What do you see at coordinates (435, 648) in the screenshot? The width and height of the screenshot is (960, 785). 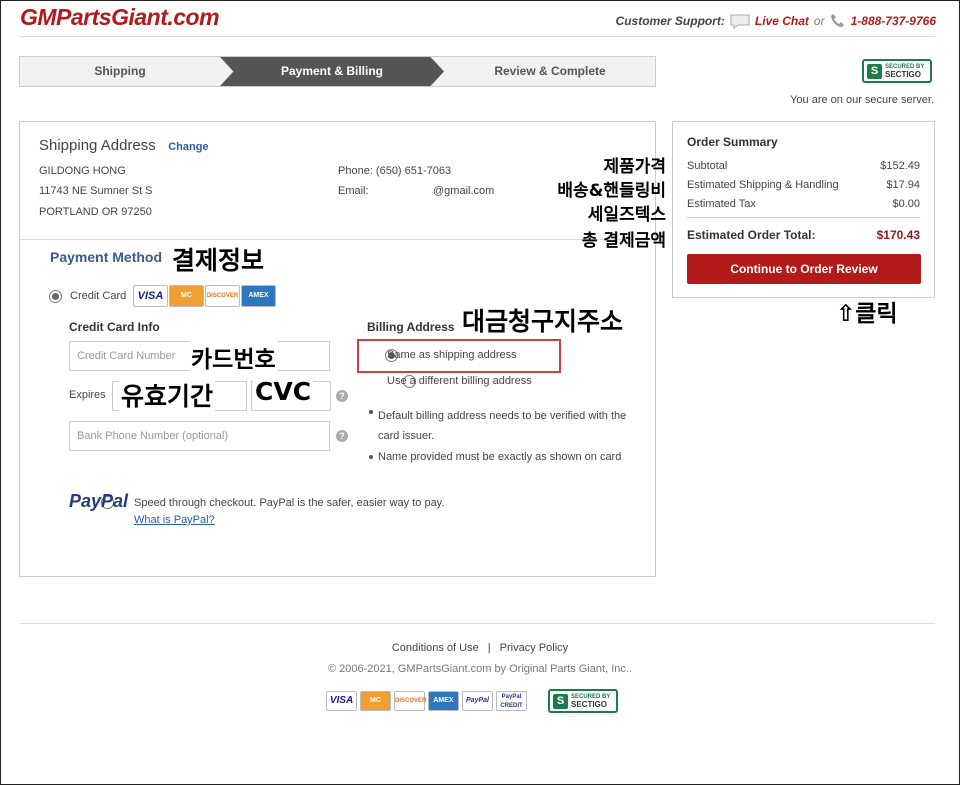 I see `conditions-link: Conditions of Use` at bounding box center [435, 648].